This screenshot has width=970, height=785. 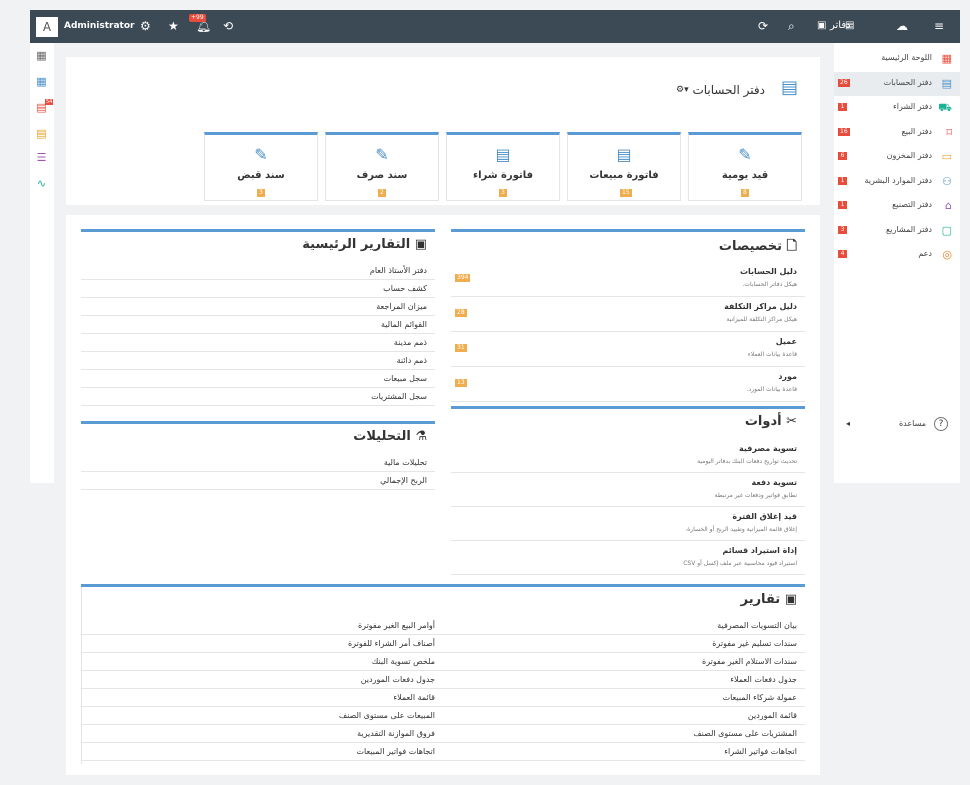 I want to click on card-badge: 2, so click(x=382, y=193).